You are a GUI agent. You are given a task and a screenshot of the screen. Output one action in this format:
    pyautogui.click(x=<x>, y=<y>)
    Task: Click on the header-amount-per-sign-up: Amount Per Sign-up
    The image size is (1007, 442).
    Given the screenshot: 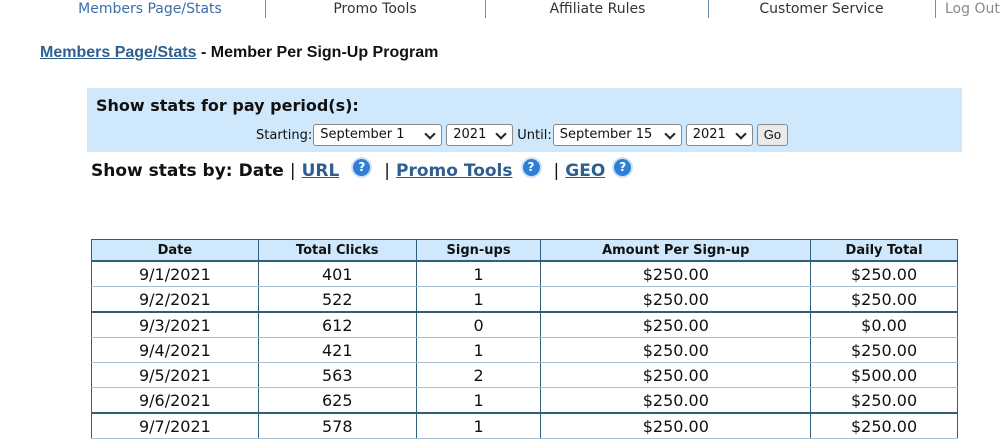 What is the action you would take?
    pyautogui.click(x=676, y=250)
    